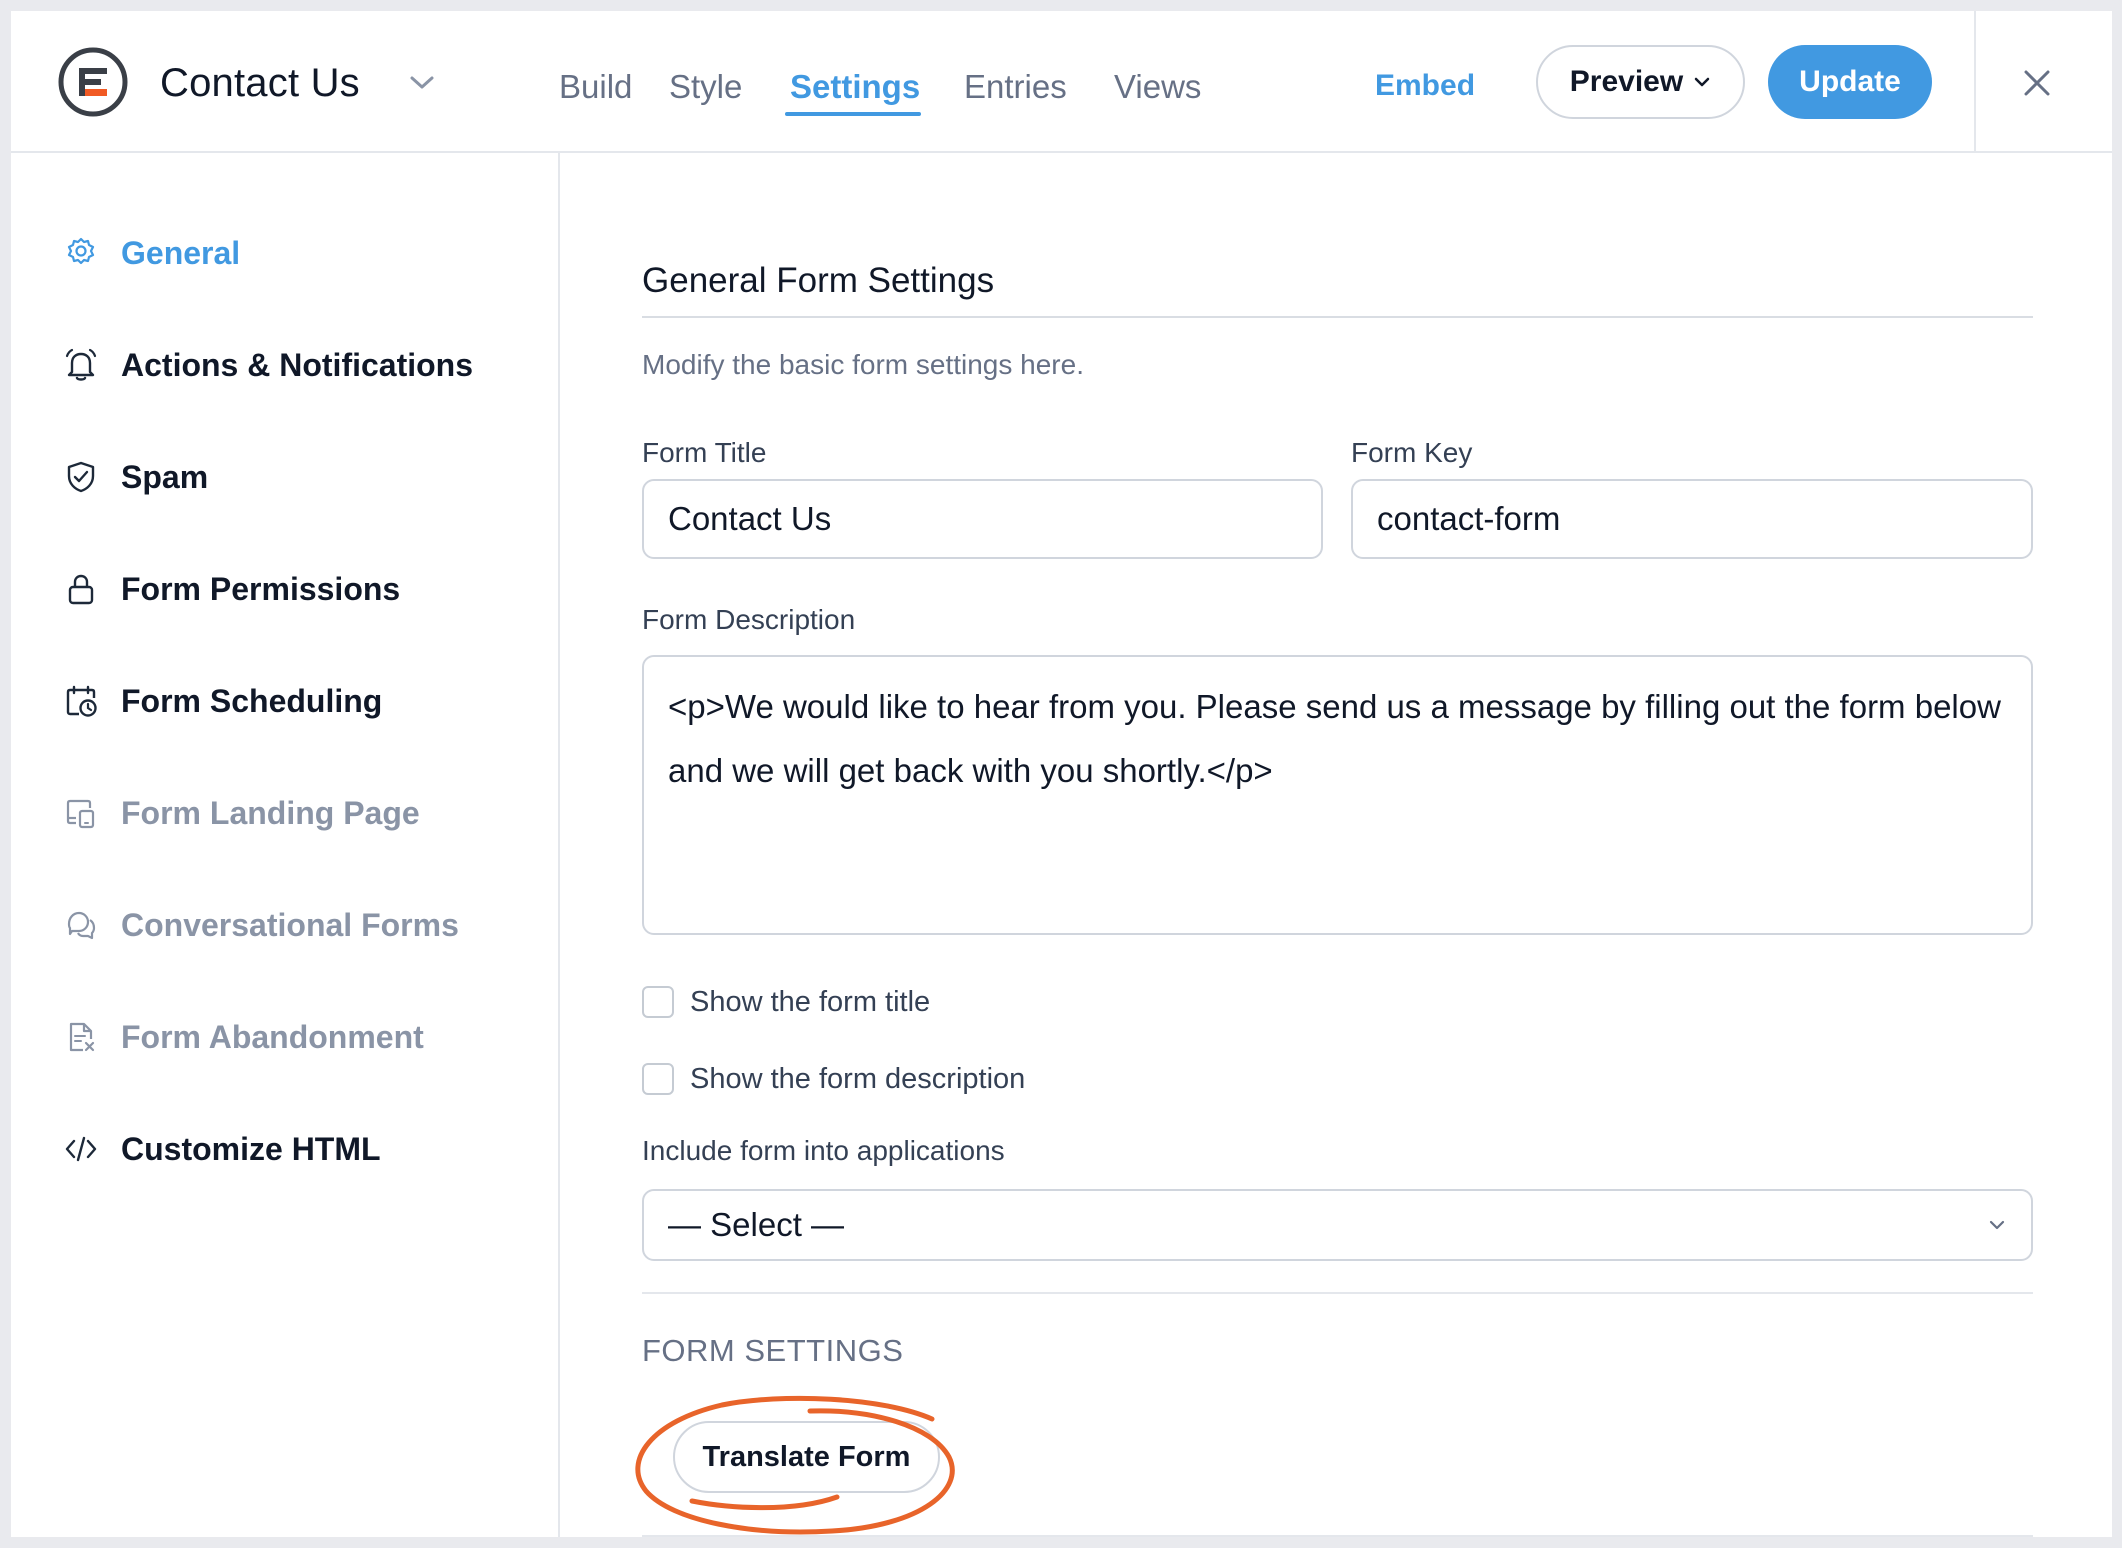  Describe the element at coordinates (1626, 81) in the screenshot. I see `preview-button-label: Preview` at that location.